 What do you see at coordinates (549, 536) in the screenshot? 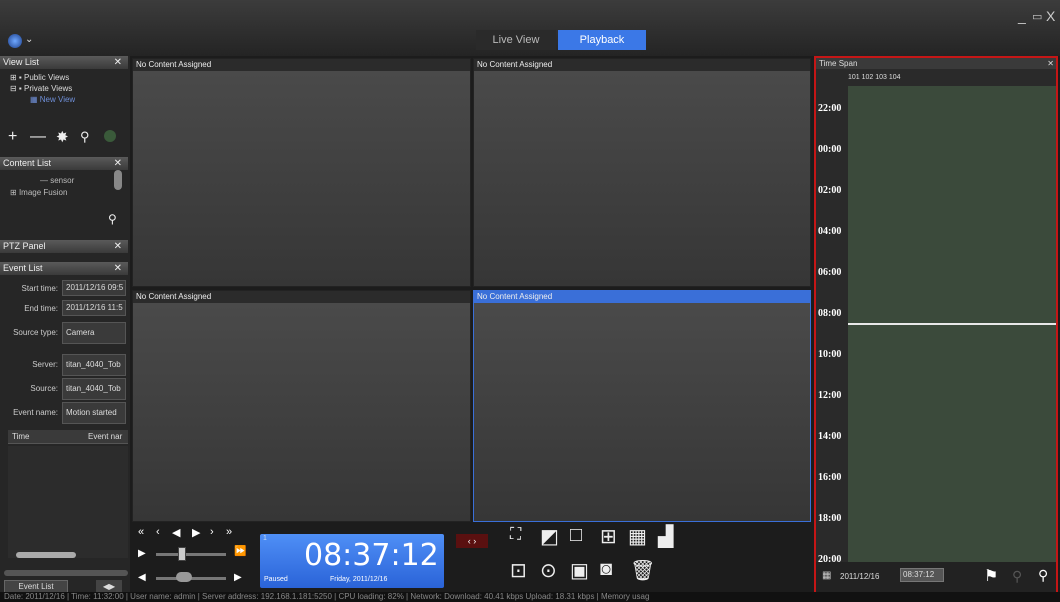
I see `layout-swap-icon: ◩` at bounding box center [549, 536].